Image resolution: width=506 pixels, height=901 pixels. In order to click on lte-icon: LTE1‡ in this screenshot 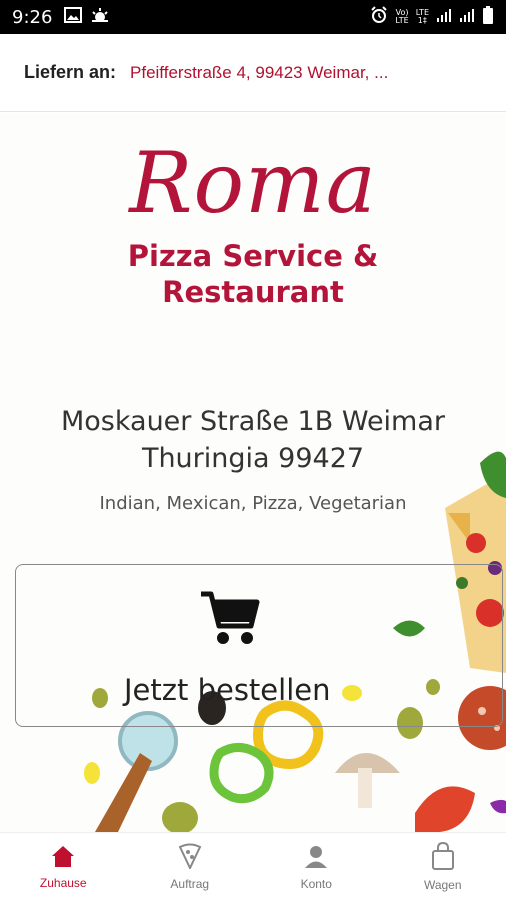, I will do `click(422, 17)`.